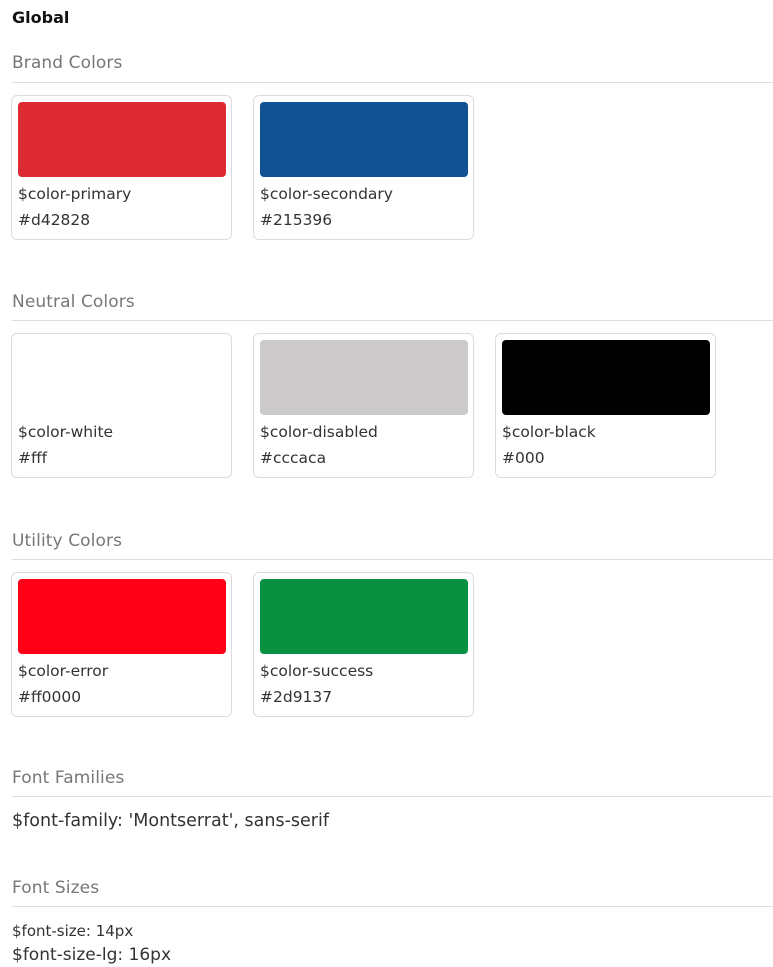 This screenshot has height=967, width=773. Describe the element at coordinates (73, 302) in the screenshot. I see `section-title-neutral-colors: Neutral Colors` at that location.